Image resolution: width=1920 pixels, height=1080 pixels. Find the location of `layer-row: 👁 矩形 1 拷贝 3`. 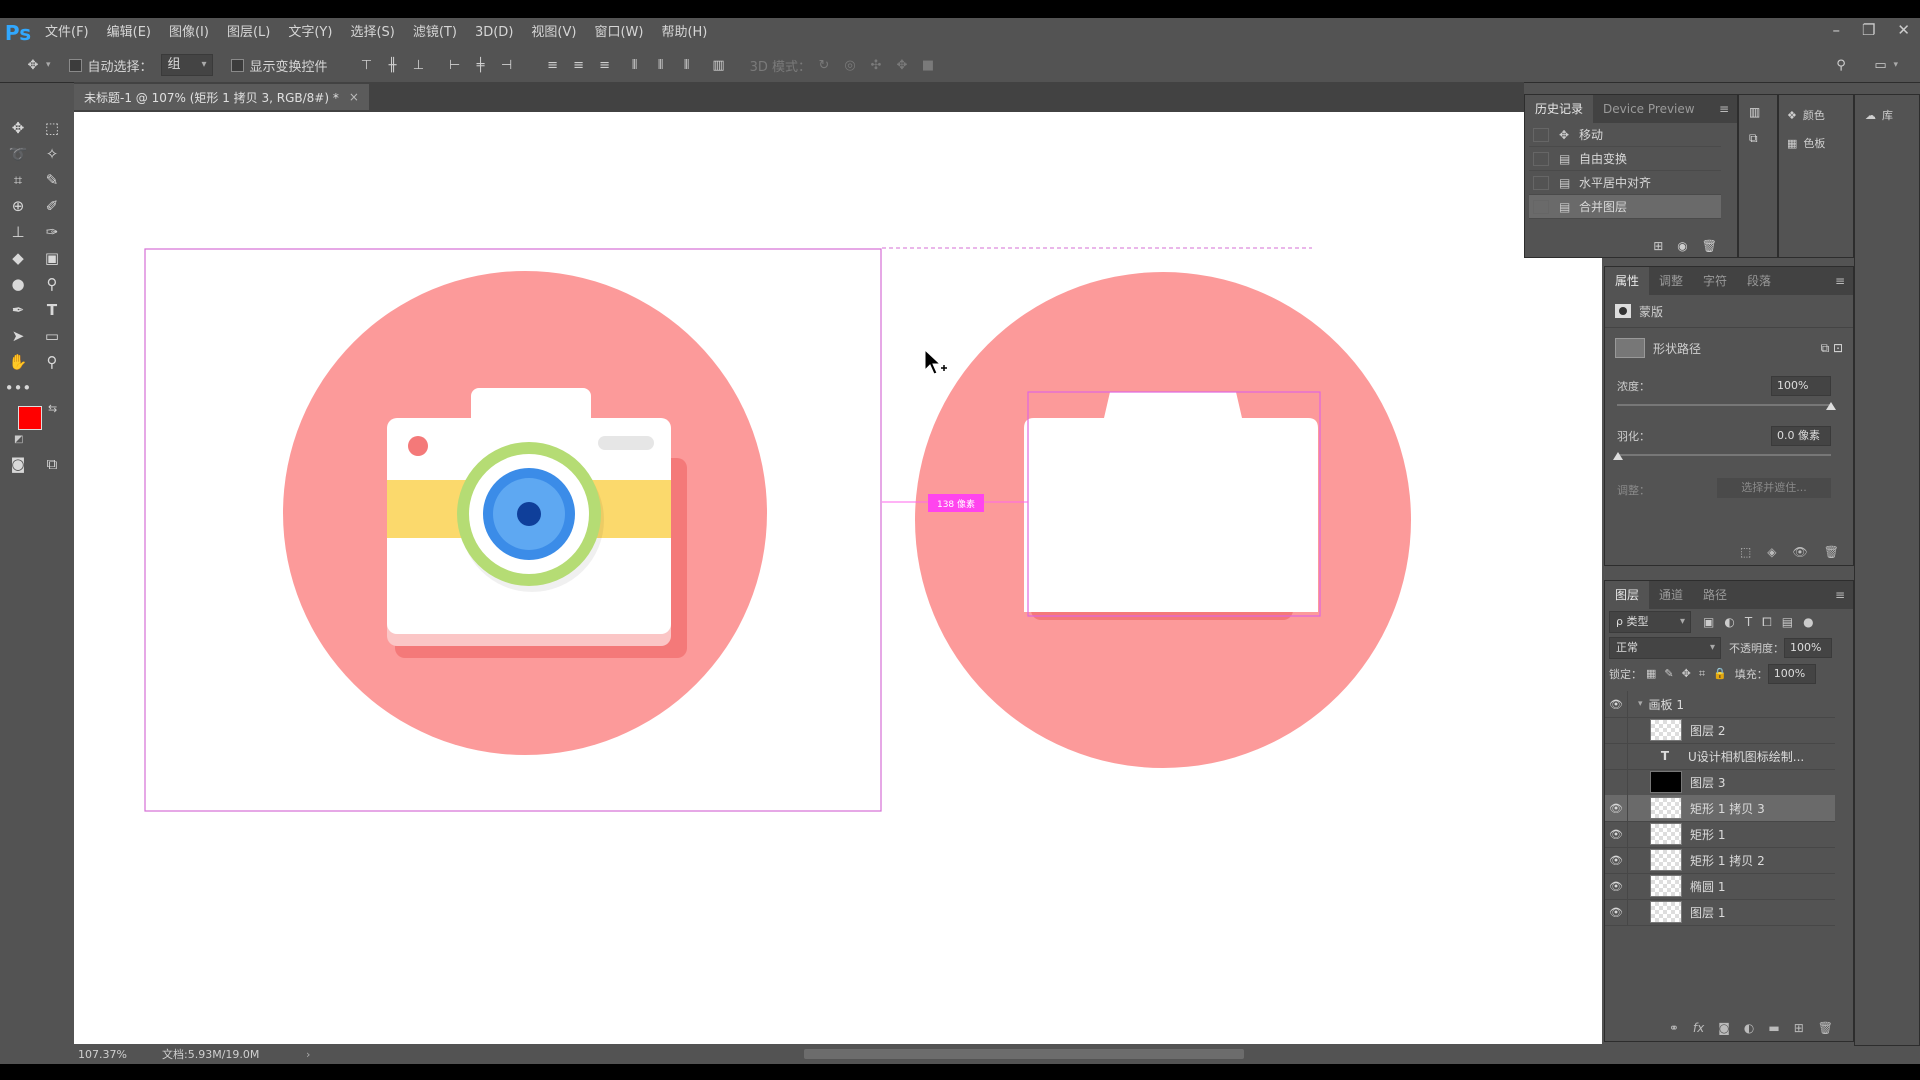

layer-row: 👁 矩形 1 拷贝 3 is located at coordinates (1720, 808).